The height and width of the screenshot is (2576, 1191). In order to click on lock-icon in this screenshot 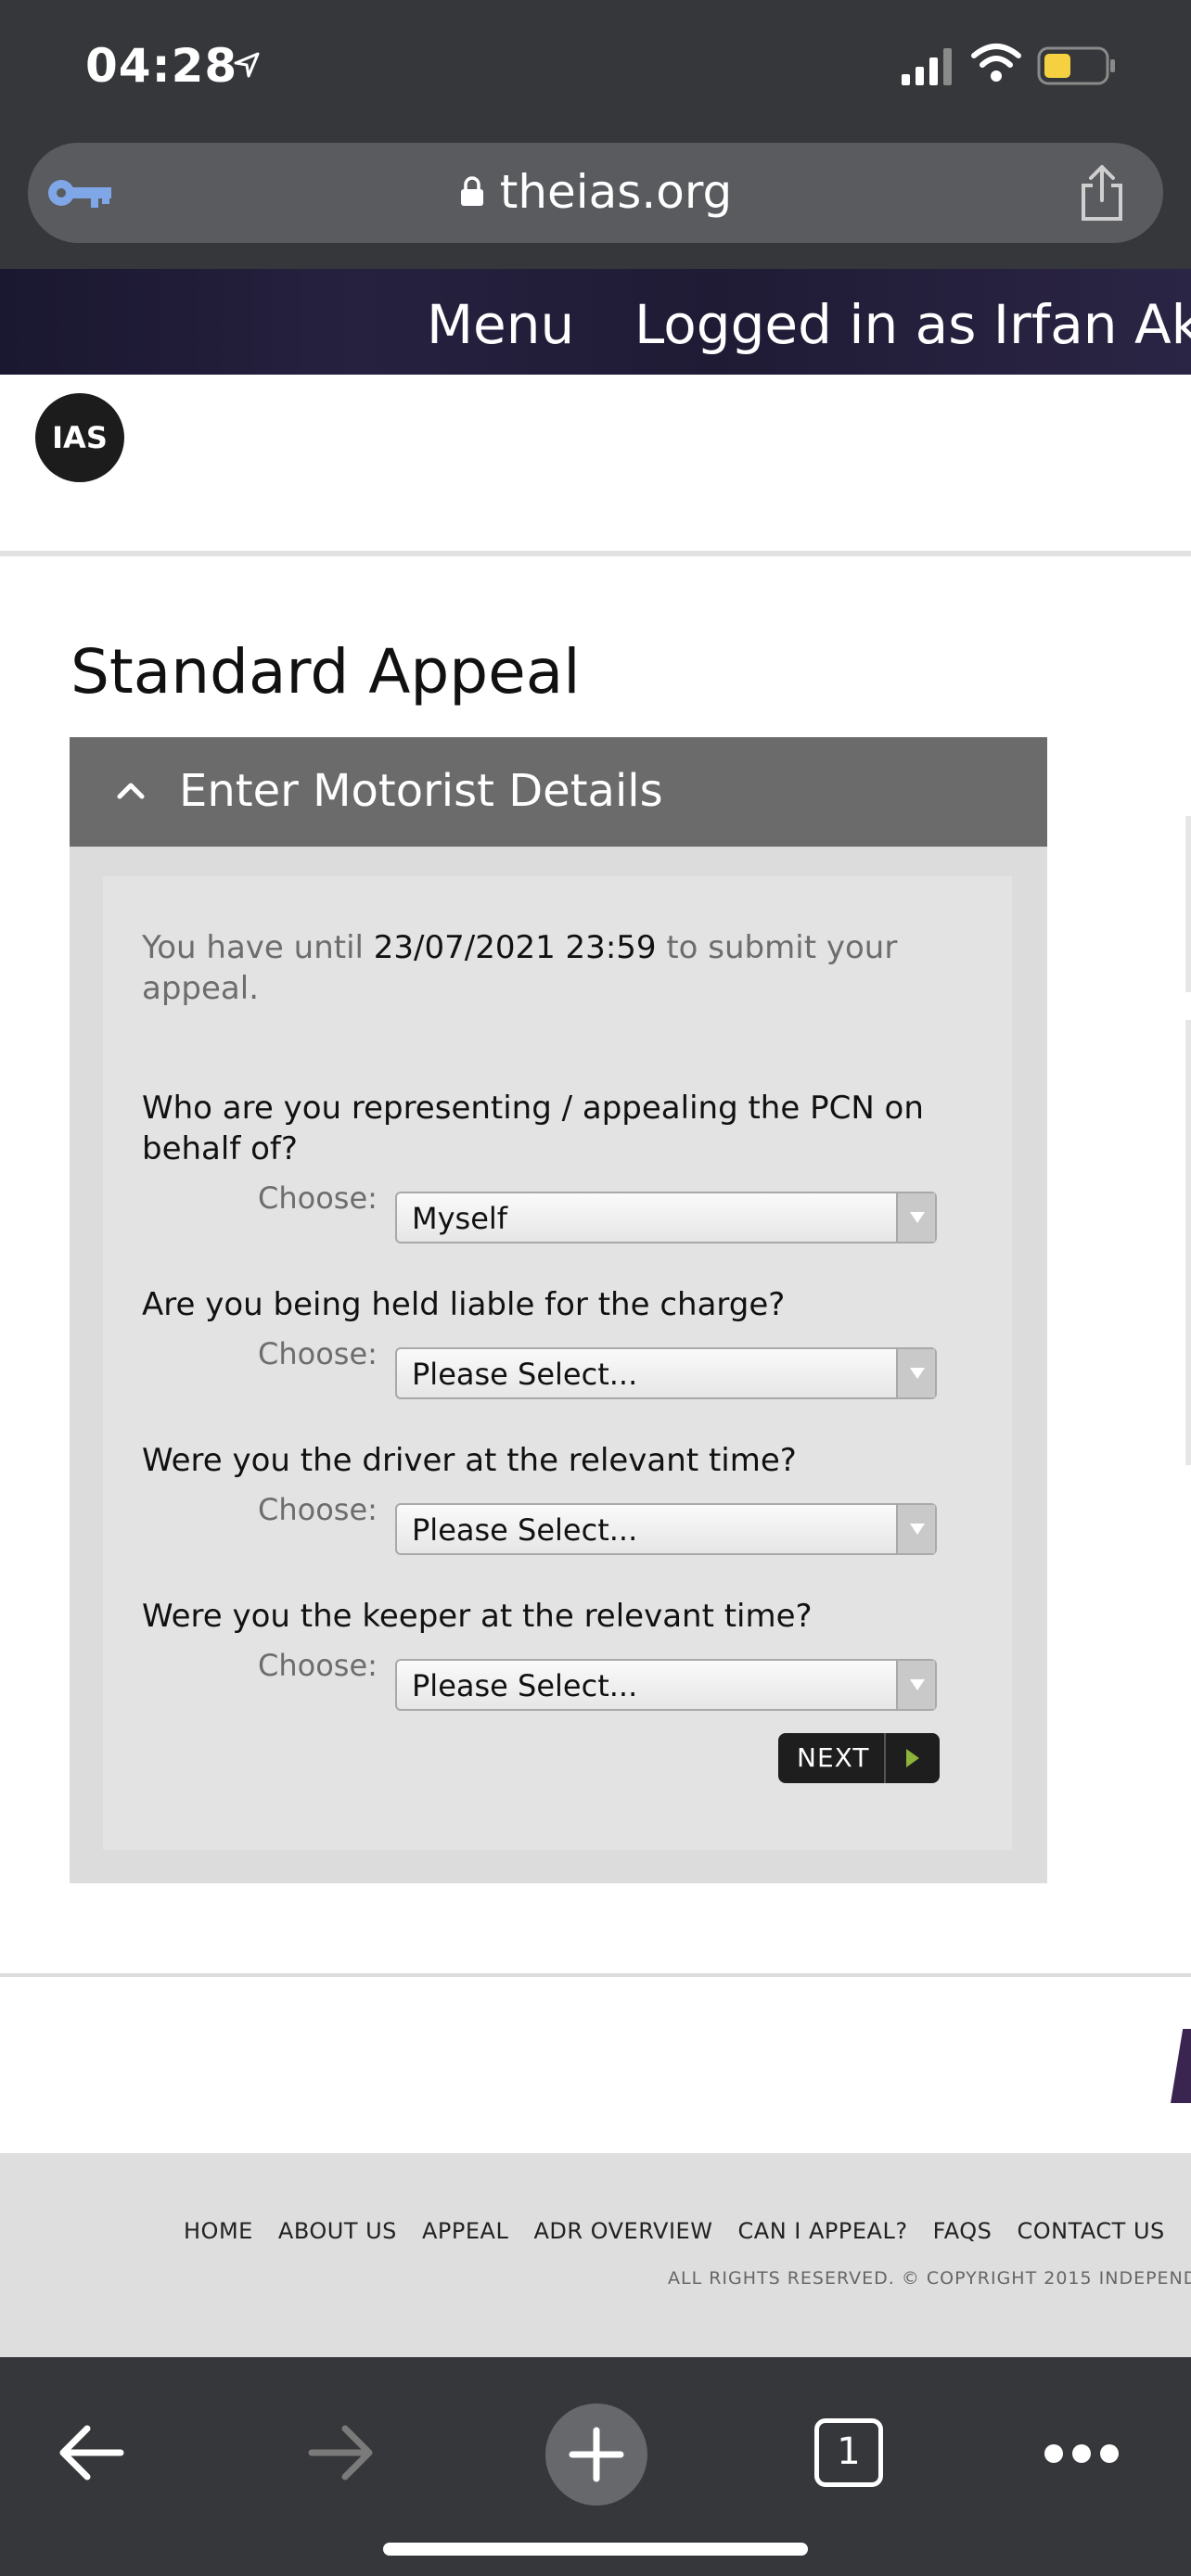, I will do `click(471, 191)`.